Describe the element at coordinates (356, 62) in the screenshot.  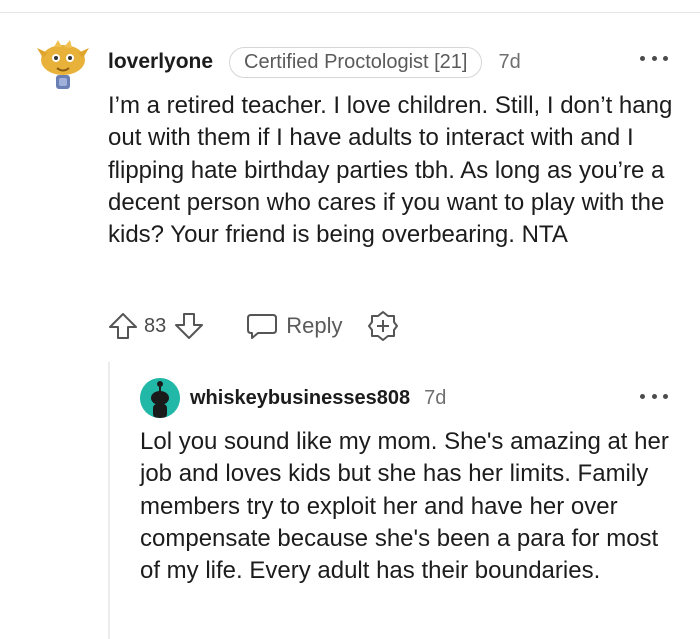
I see `user-flair: Certified Proctologist [21]` at that location.